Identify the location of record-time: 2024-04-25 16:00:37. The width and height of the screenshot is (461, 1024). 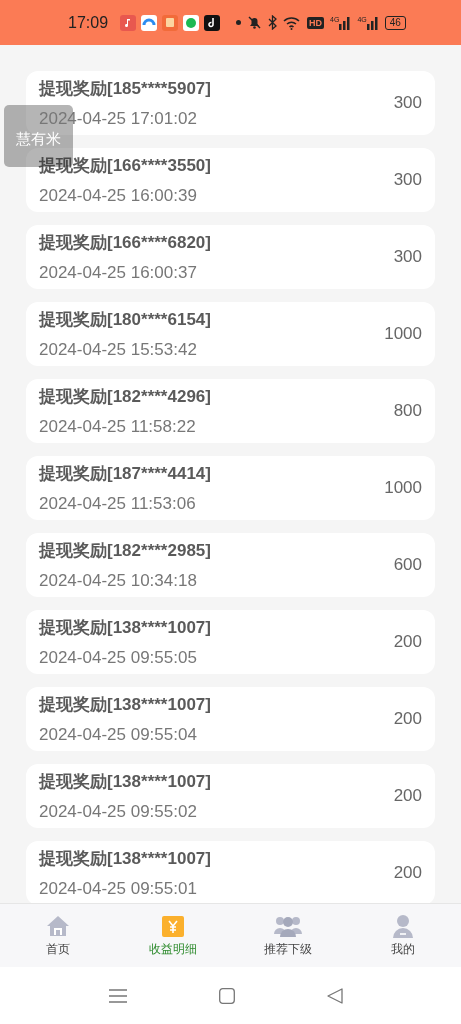
(118, 273).